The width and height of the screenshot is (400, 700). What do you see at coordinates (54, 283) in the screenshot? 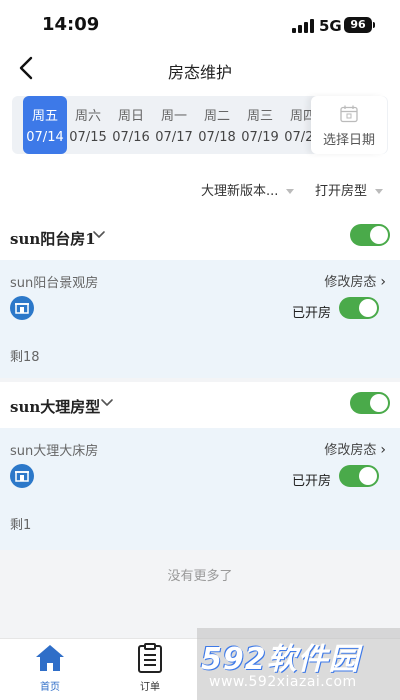
I see `room-name: sun阳台景观房` at bounding box center [54, 283].